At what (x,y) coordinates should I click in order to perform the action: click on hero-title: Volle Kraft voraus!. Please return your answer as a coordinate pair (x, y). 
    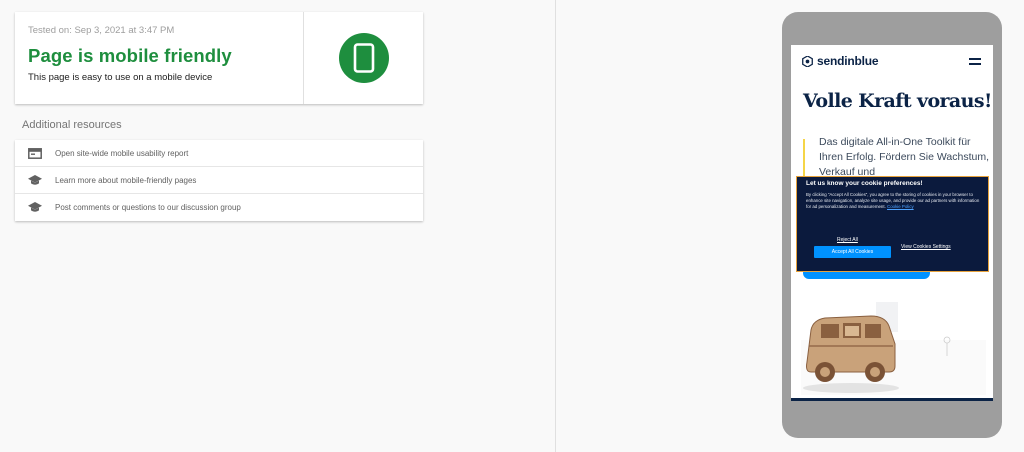
    Looking at the image, I should click on (897, 101).